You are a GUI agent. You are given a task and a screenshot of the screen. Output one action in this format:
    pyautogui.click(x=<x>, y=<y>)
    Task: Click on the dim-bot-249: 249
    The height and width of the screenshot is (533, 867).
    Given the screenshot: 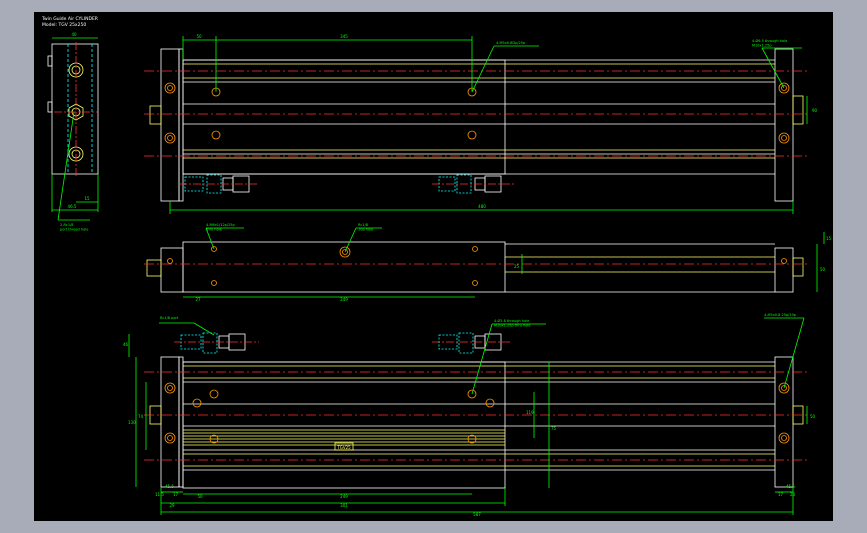 What is the action you would take?
    pyautogui.click(x=344, y=496)
    